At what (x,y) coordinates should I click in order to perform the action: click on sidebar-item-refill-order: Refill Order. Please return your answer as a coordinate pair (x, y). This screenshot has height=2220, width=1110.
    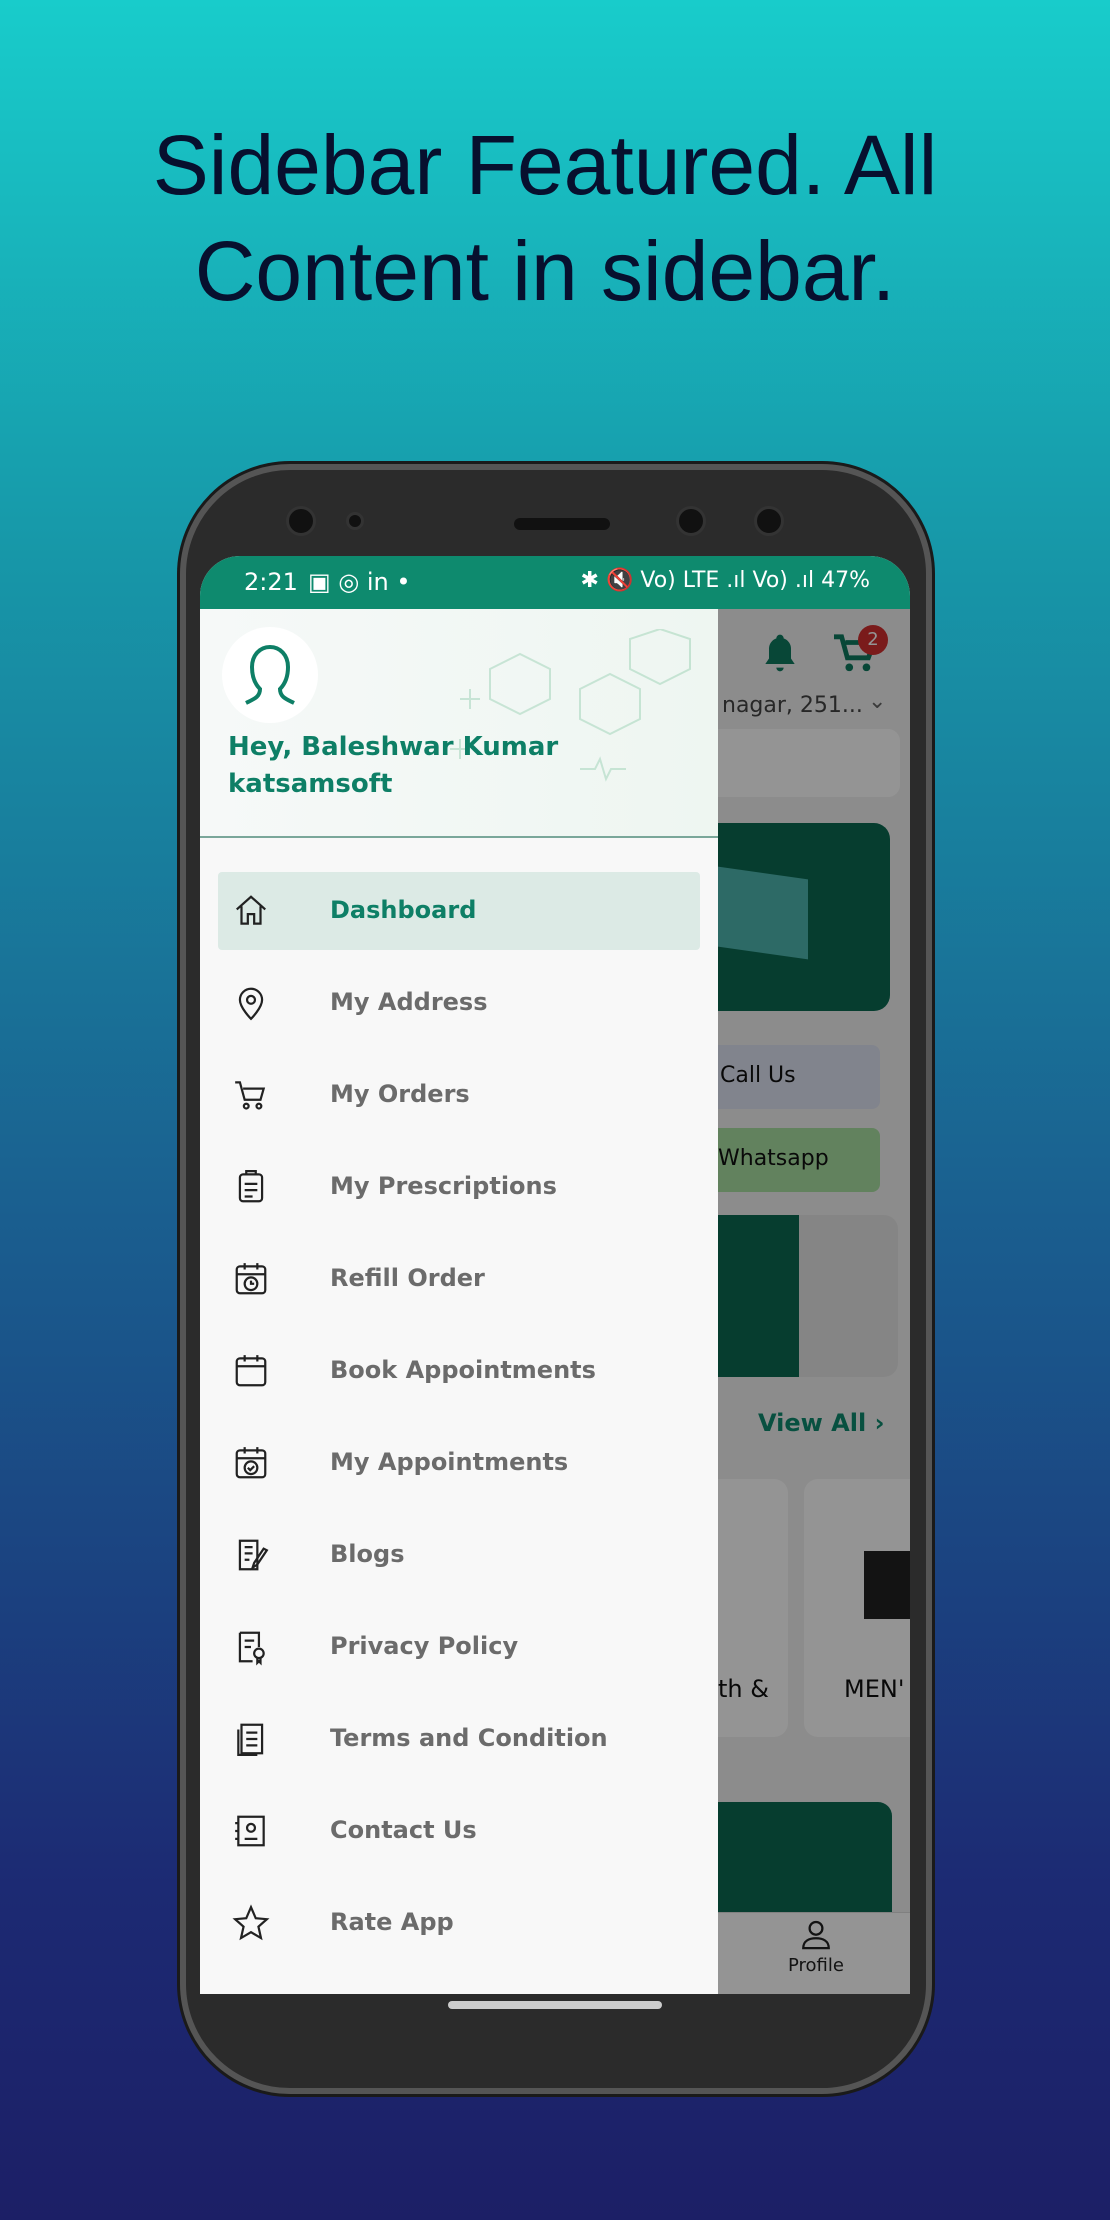
    Looking at the image, I should click on (459, 1279).